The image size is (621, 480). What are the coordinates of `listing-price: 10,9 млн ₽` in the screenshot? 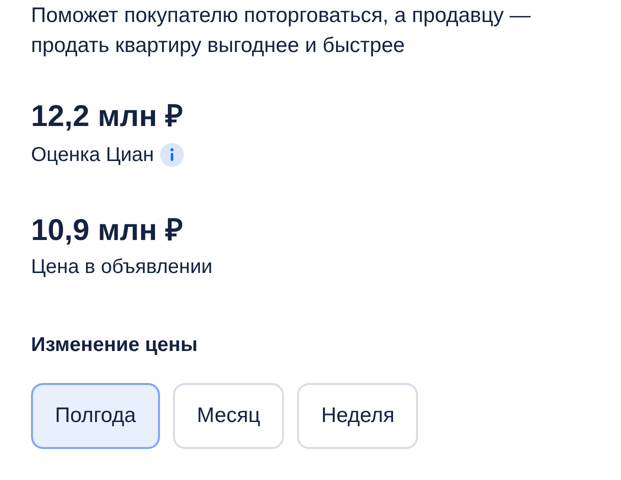 It's located at (107, 231).